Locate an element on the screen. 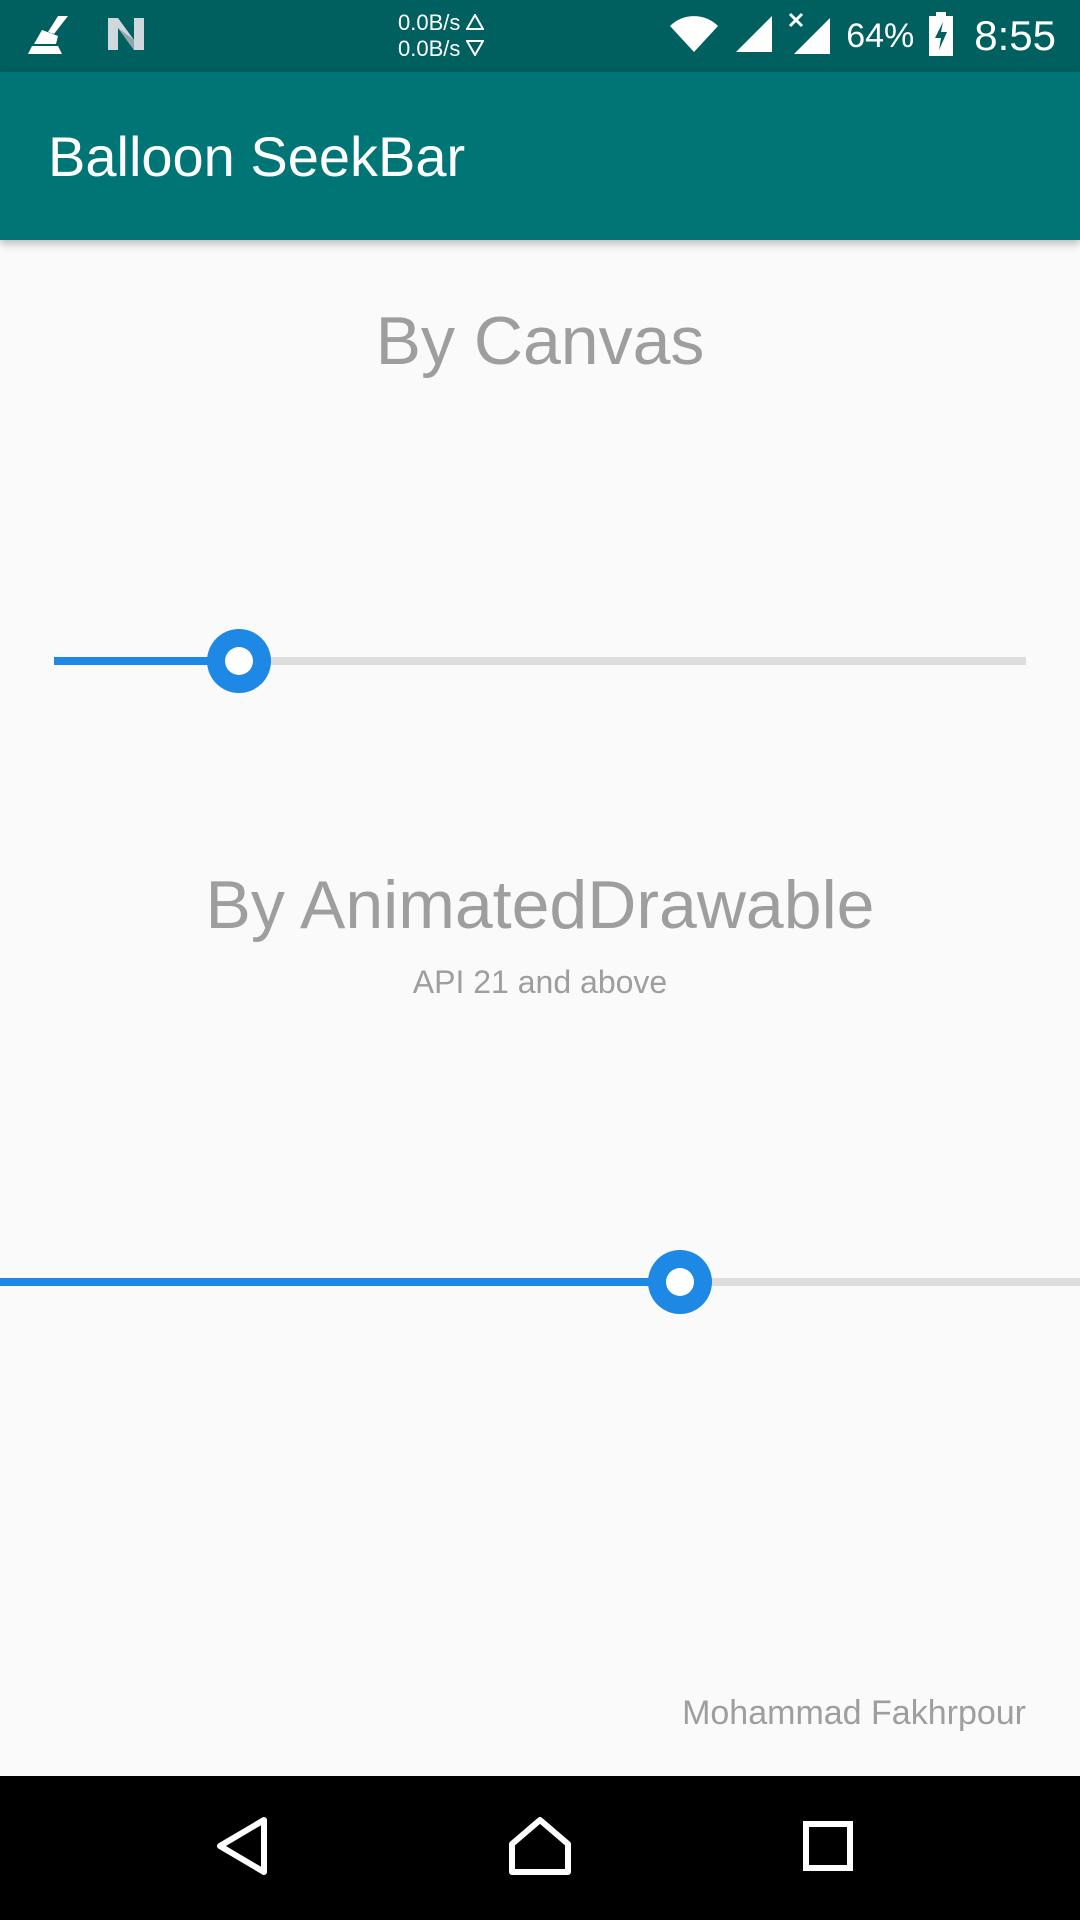  network-speed: 0.0B/s 0.0B/s is located at coordinates (453, 36).